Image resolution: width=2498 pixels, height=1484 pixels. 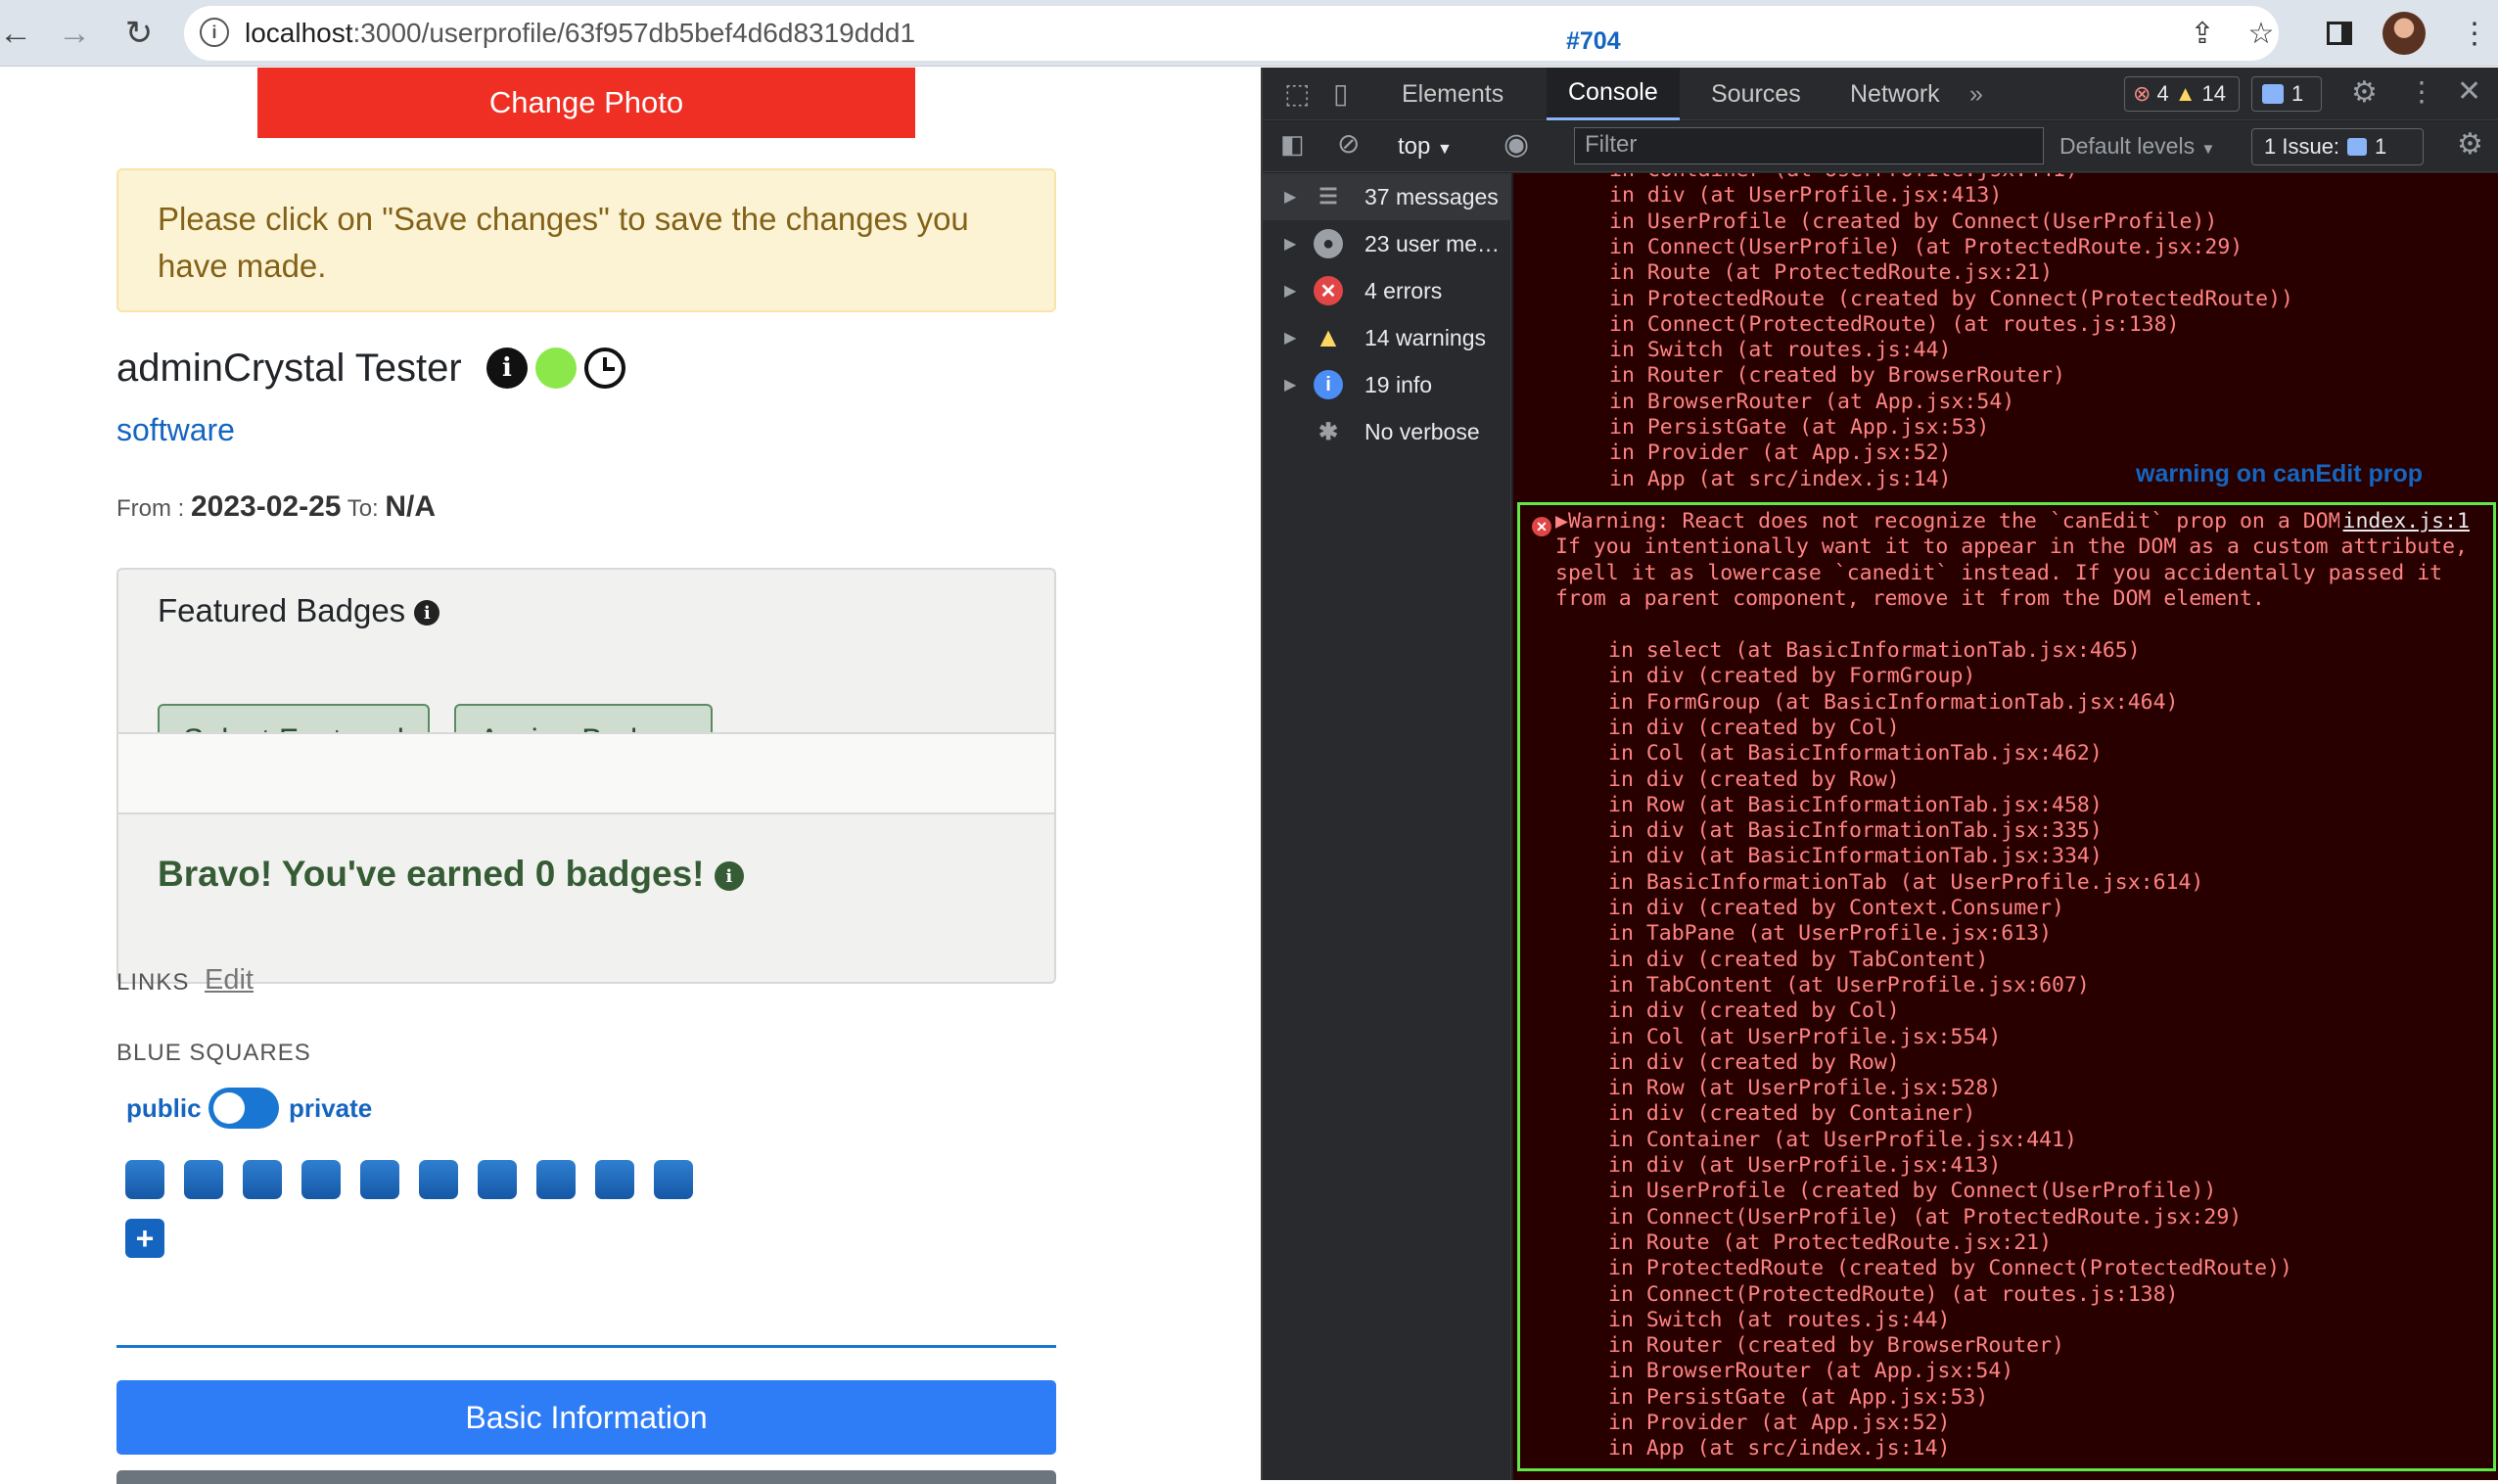 What do you see at coordinates (2280, 473) in the screenshot?
I see `annotation-note: warning on canEdit prop` at bounding box center [2280, 473].